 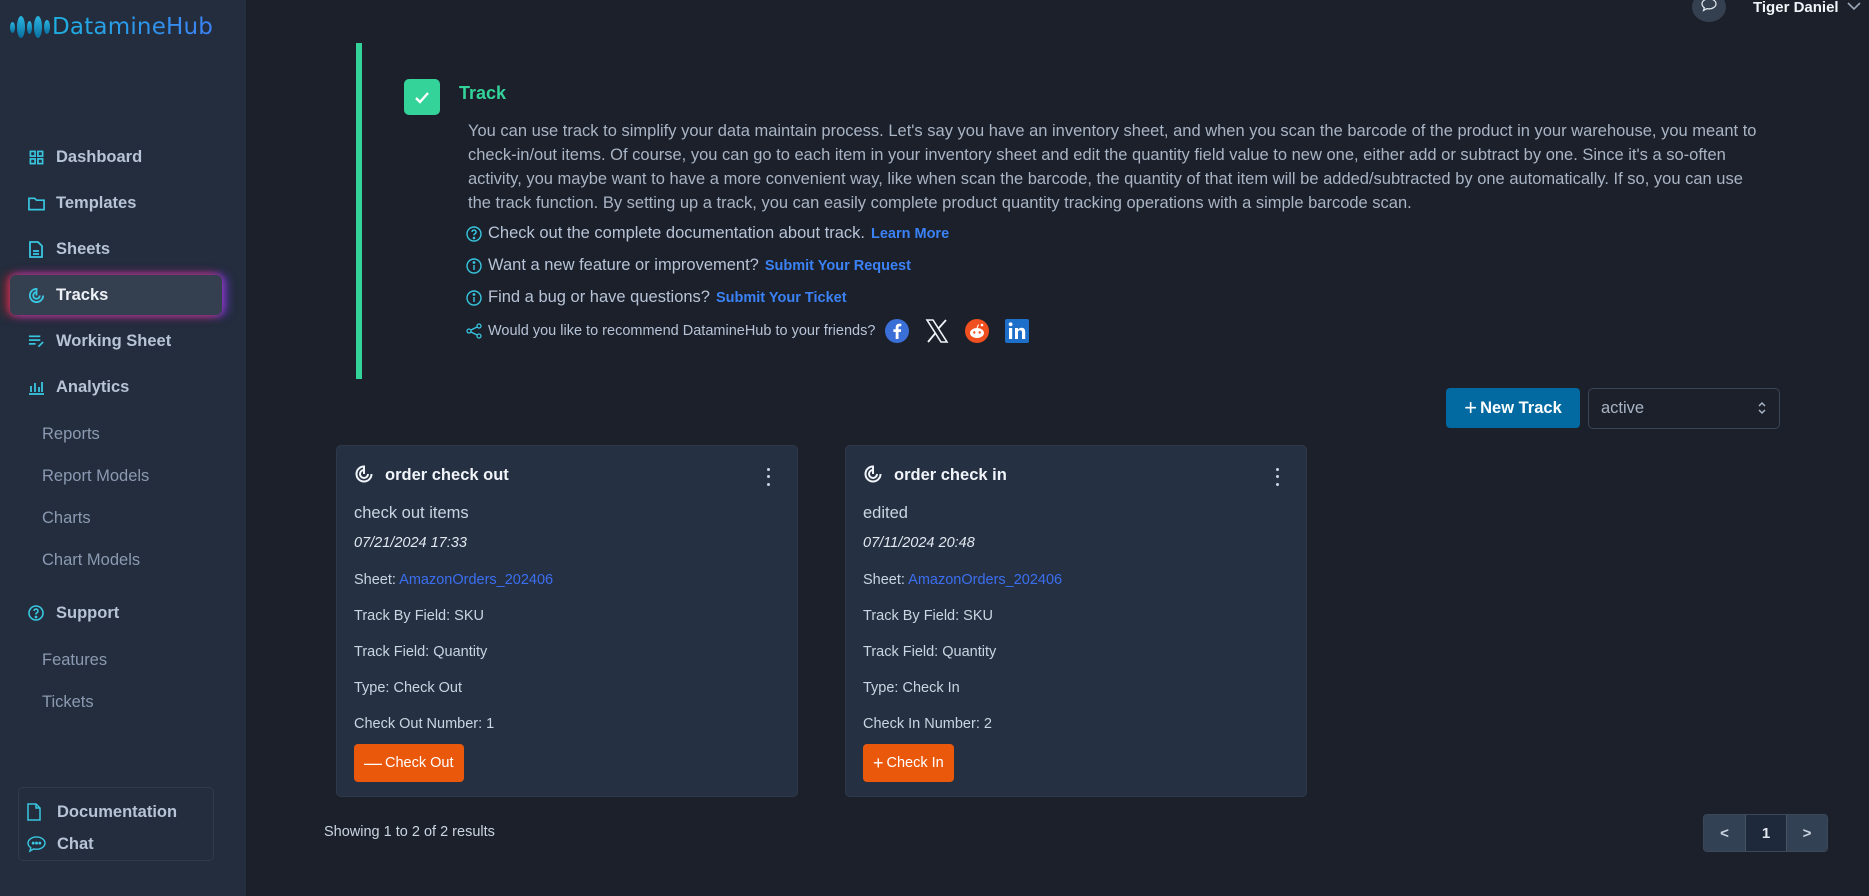 What do you see at coordinates (30, 27) in the screenshot?
I see `logo-icon` at bounding box center [30, 27].